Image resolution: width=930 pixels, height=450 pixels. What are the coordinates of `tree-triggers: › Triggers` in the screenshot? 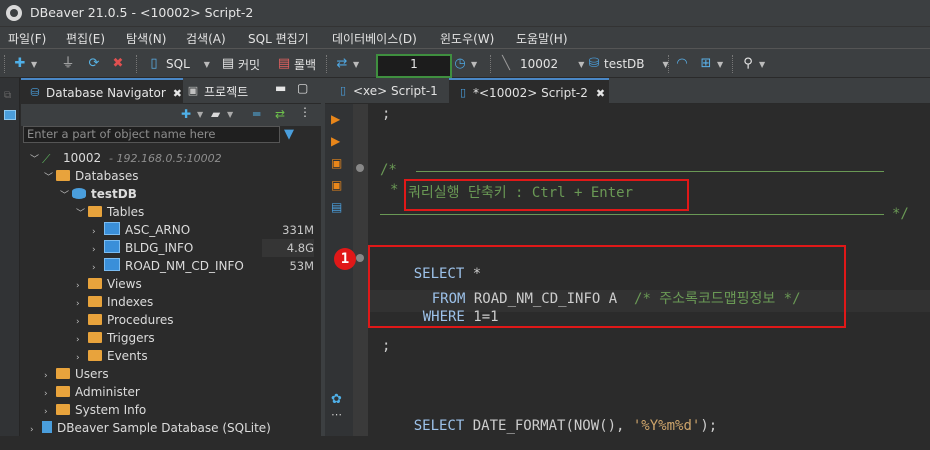 It's located at (115, 338).